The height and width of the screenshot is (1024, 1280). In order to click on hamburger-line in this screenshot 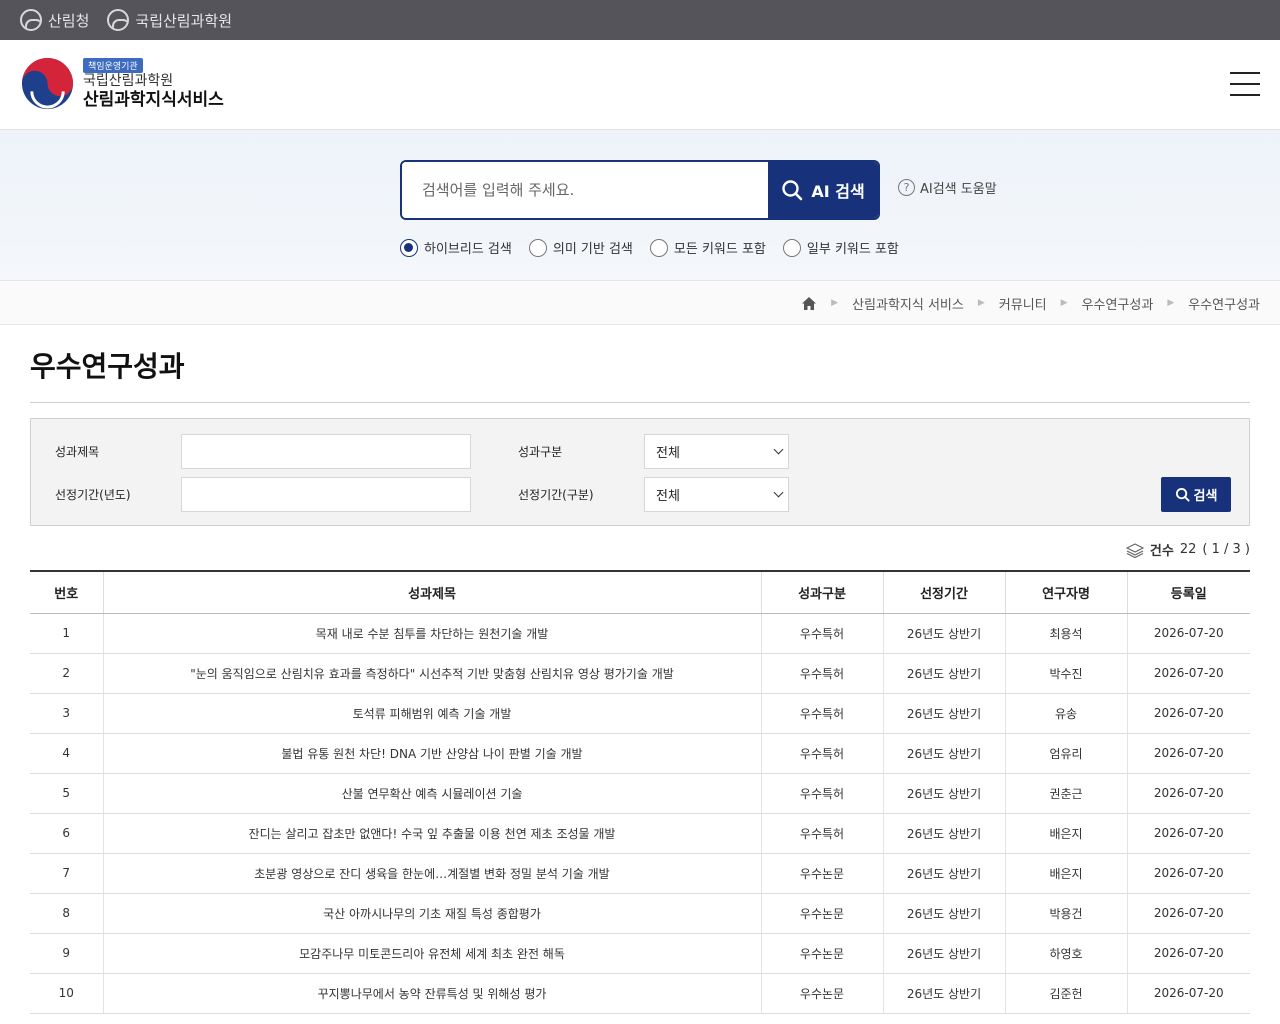, I will do `click(1245, 84)`.